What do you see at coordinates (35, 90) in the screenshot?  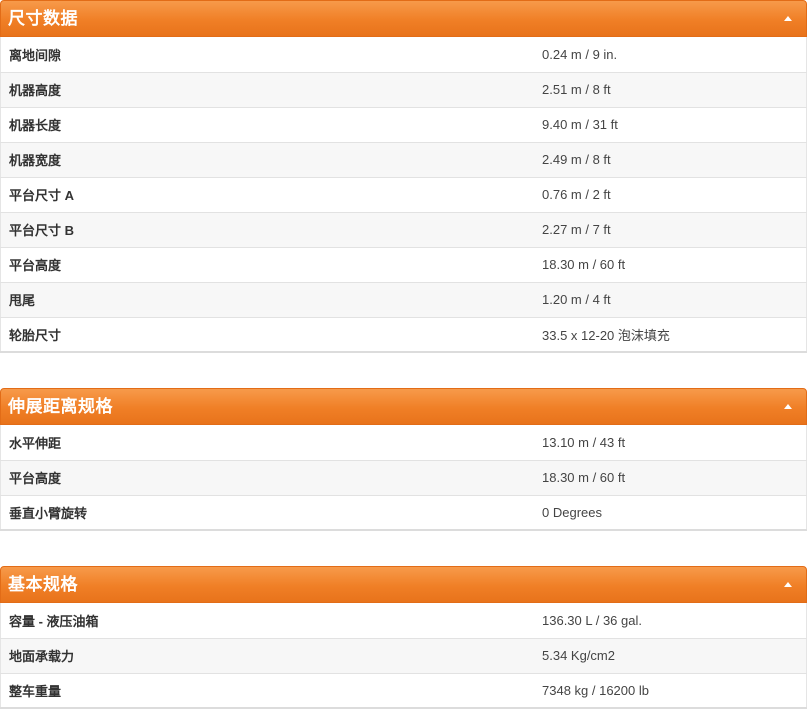 I see `spec-label: 机器高度` at bounding box center [35, 90].